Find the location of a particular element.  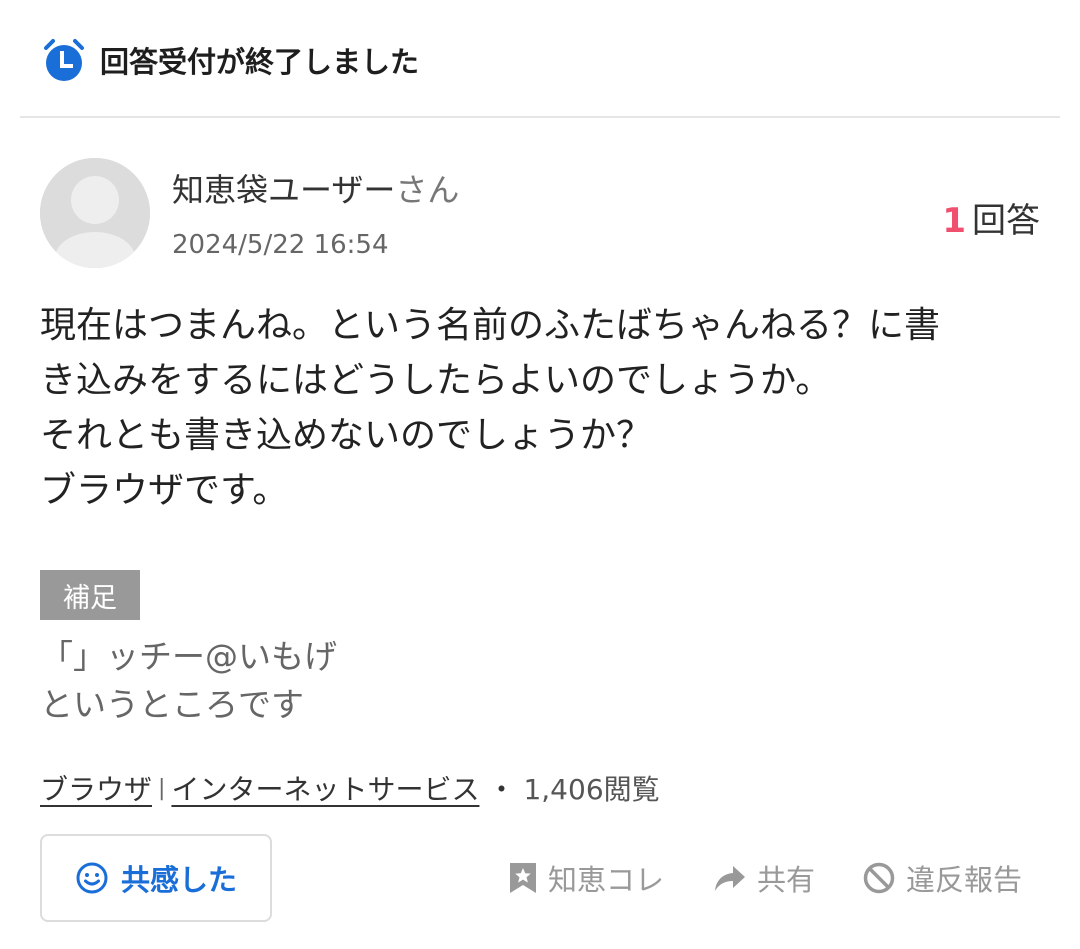

smile-icon is located at coordinates (92, 878).